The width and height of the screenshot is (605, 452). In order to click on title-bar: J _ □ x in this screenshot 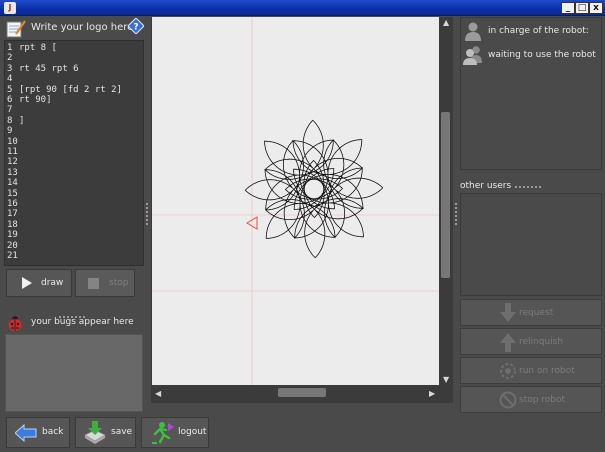, I will do `click(302, 8)`.